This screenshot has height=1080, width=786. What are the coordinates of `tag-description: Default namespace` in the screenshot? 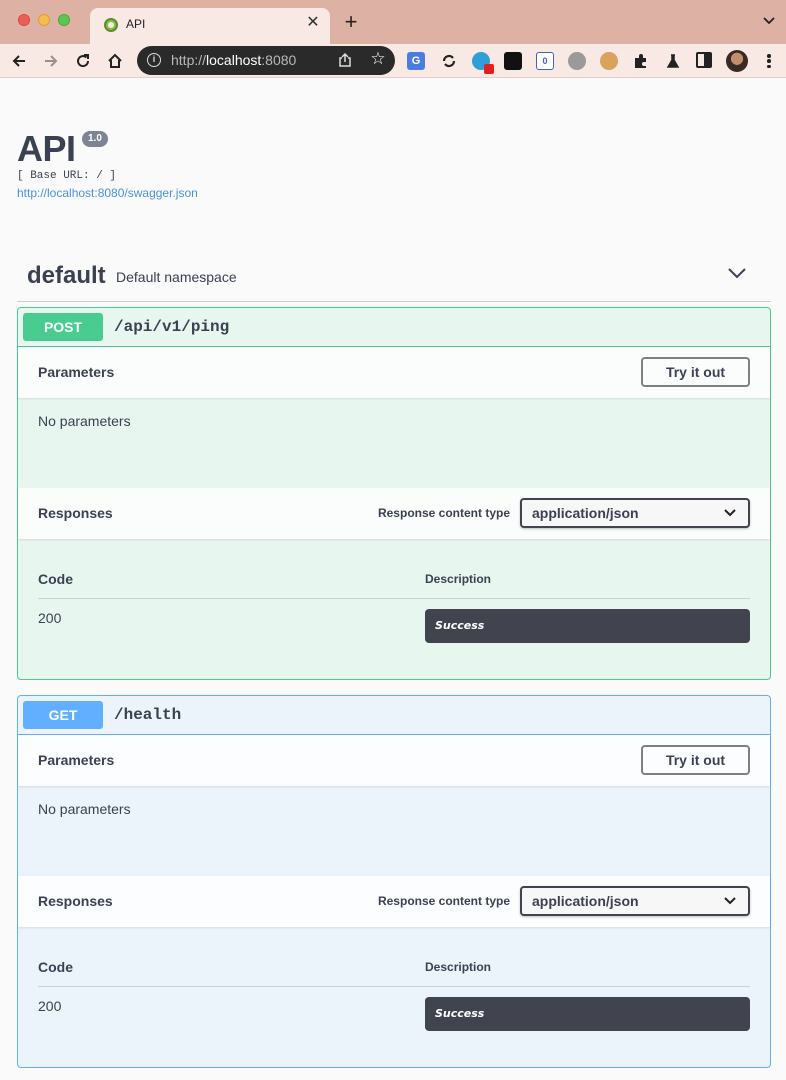 It's located at (176, 277).